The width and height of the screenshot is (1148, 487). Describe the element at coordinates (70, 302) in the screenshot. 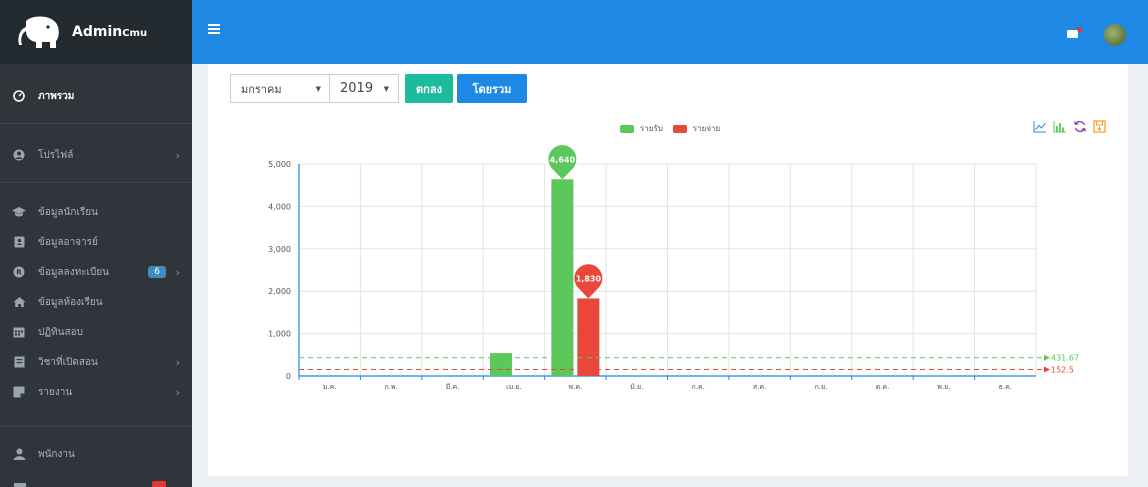

I see `sidebar-item-label: ข้อมูลห้องเรียน` at that location.